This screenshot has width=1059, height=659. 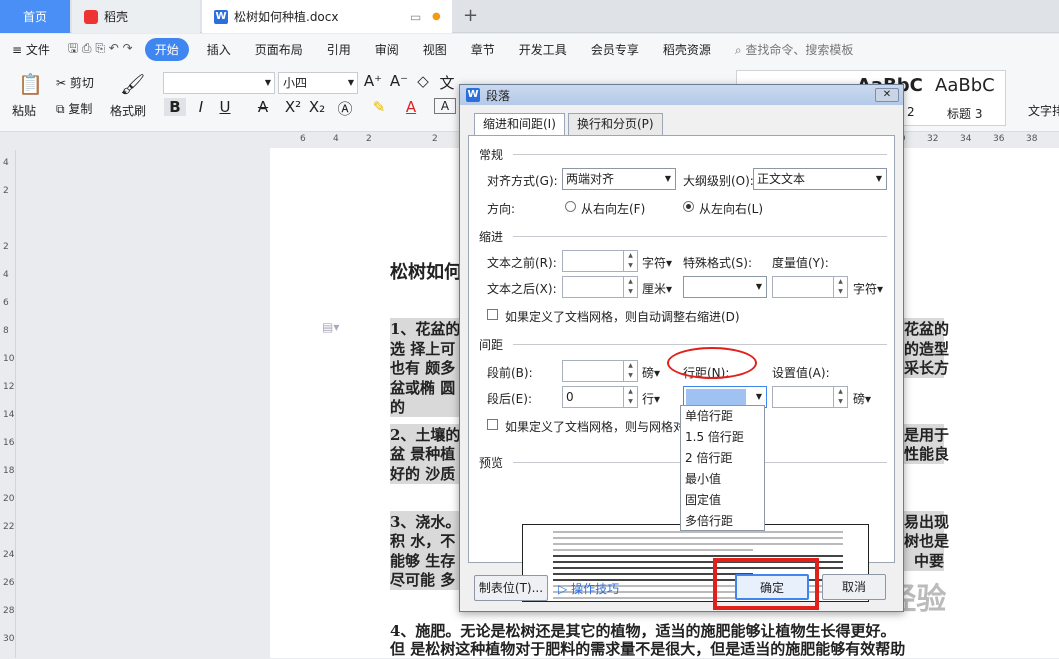 What do you see at coordinates (794, 49) in the screenshot?
I see `command-search: ⌕ 查找命令、搜索模板` at bounding box center [794, 49].